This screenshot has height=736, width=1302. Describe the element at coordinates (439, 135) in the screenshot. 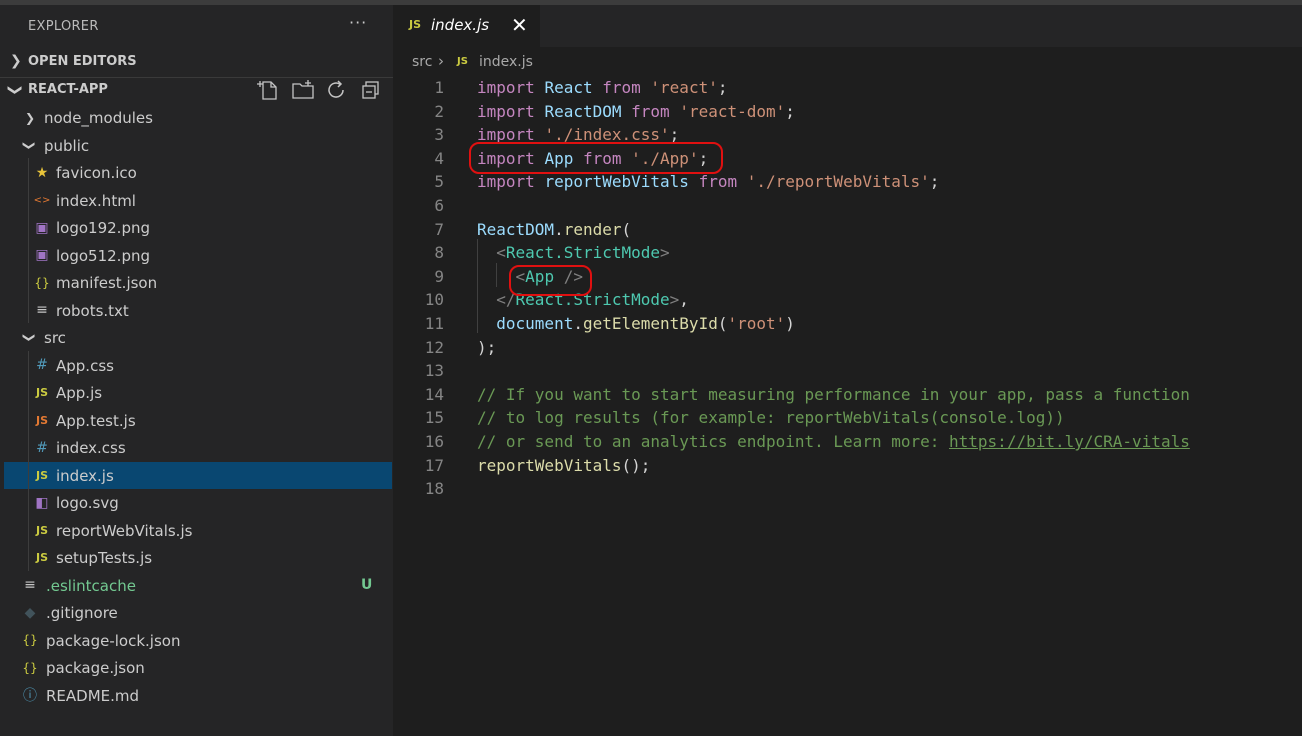

I see `line-number: 3` at that location.